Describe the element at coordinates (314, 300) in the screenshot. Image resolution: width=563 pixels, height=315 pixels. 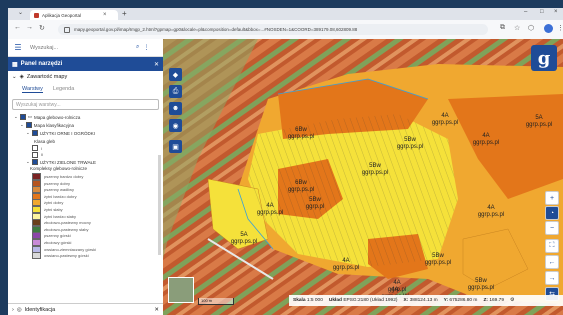
I see `scale-value: 1:5 000` at that location.